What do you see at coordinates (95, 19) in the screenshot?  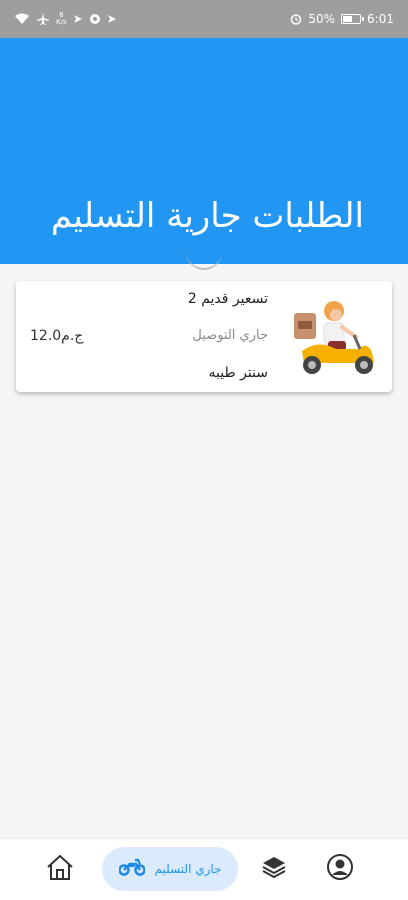 I see `app-notification-icon` at bounding box center [95, 19].